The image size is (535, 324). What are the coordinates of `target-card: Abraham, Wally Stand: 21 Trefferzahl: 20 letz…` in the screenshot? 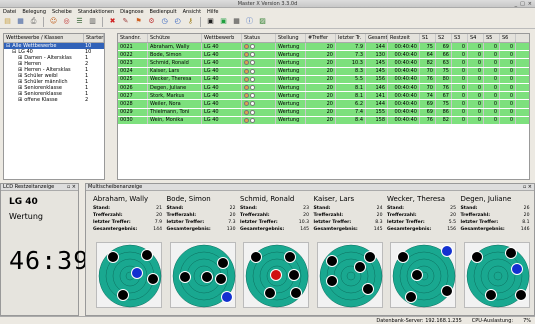 It's located at (129, 254).